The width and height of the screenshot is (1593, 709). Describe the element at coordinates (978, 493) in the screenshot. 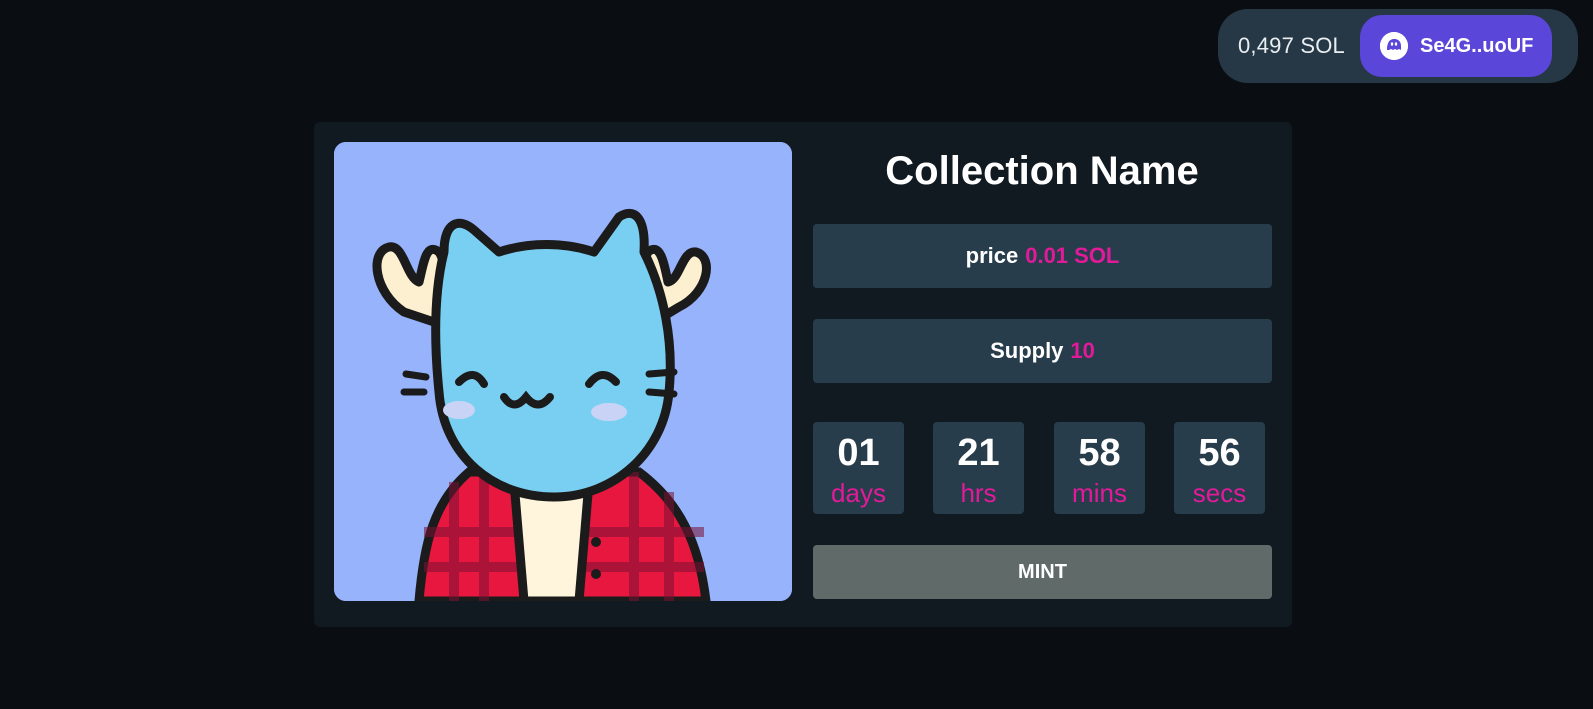

I see `countdown-hours-unit: hrs` at that location.